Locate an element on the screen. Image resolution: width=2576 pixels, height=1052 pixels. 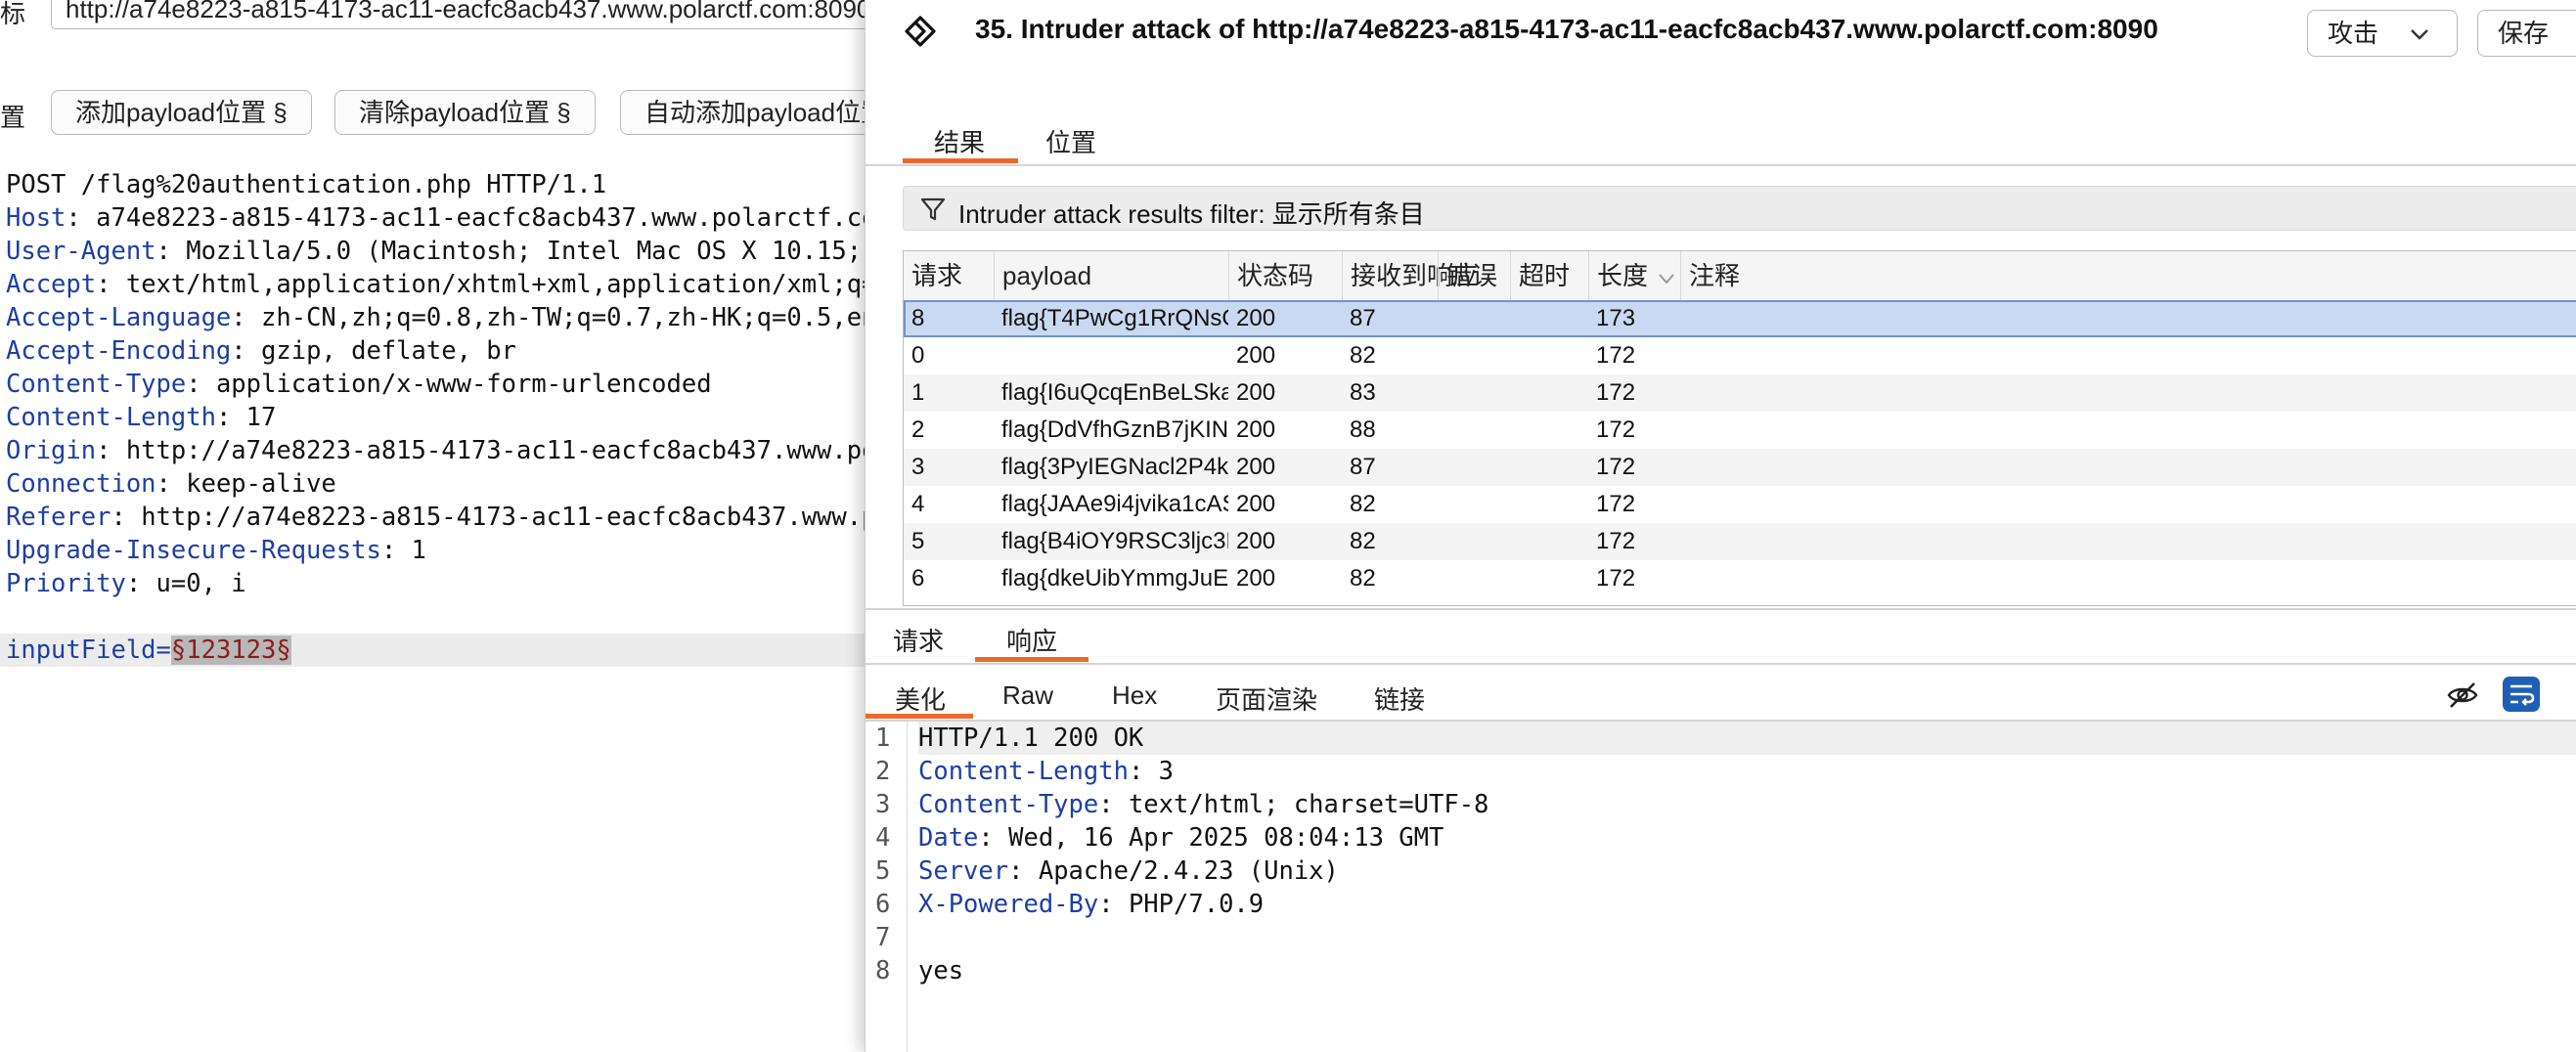
col-length-header: 长度 is located at coordinates (1631, 275).